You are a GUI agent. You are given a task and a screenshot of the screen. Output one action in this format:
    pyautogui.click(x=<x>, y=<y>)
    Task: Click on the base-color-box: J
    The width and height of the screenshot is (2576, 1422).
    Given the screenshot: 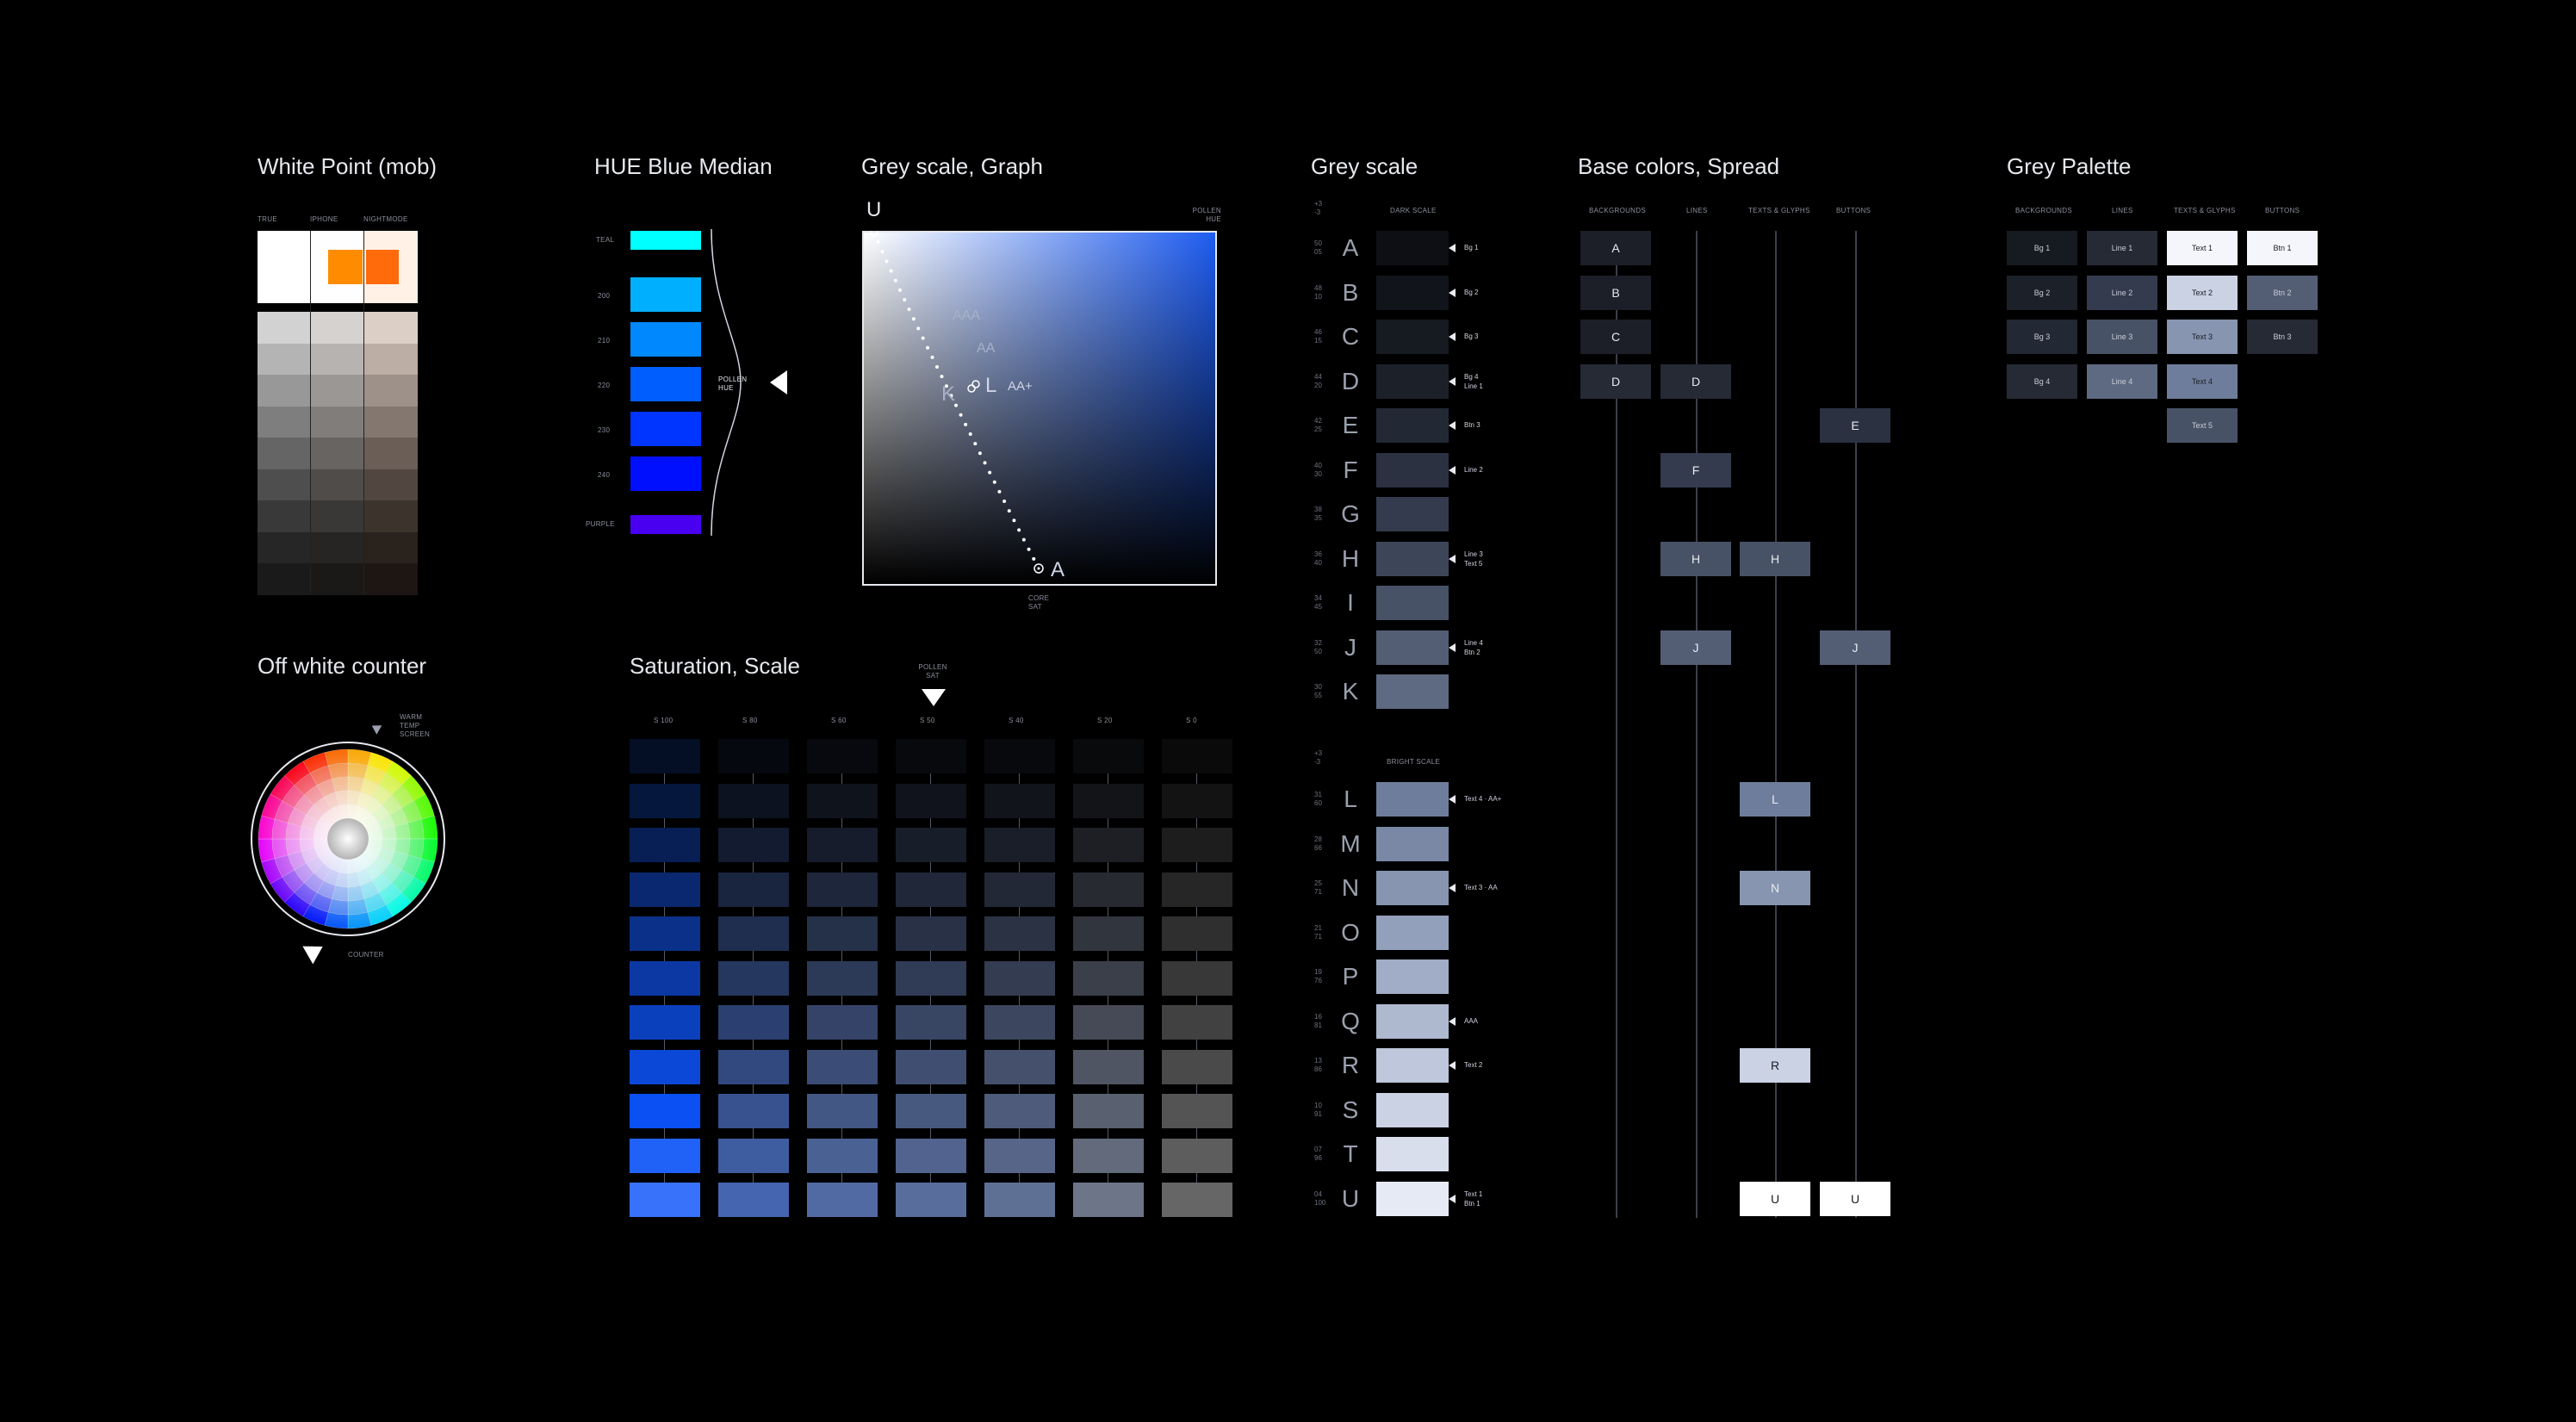 What is the action you would take?
    pyautogui.click(x=1855, y=647)
    